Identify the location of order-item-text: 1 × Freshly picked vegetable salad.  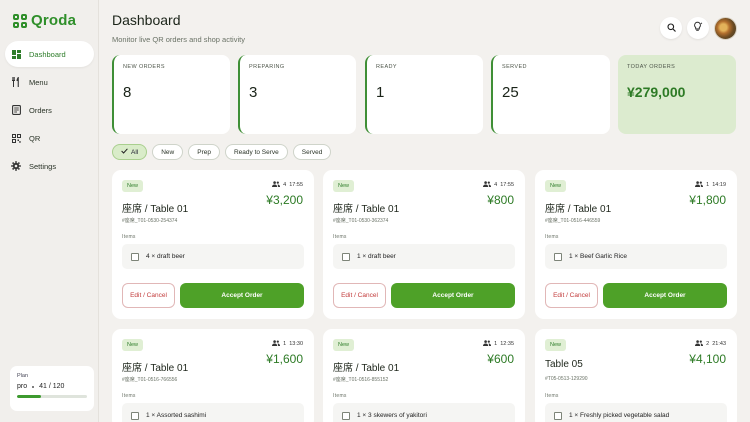
(619, 415).